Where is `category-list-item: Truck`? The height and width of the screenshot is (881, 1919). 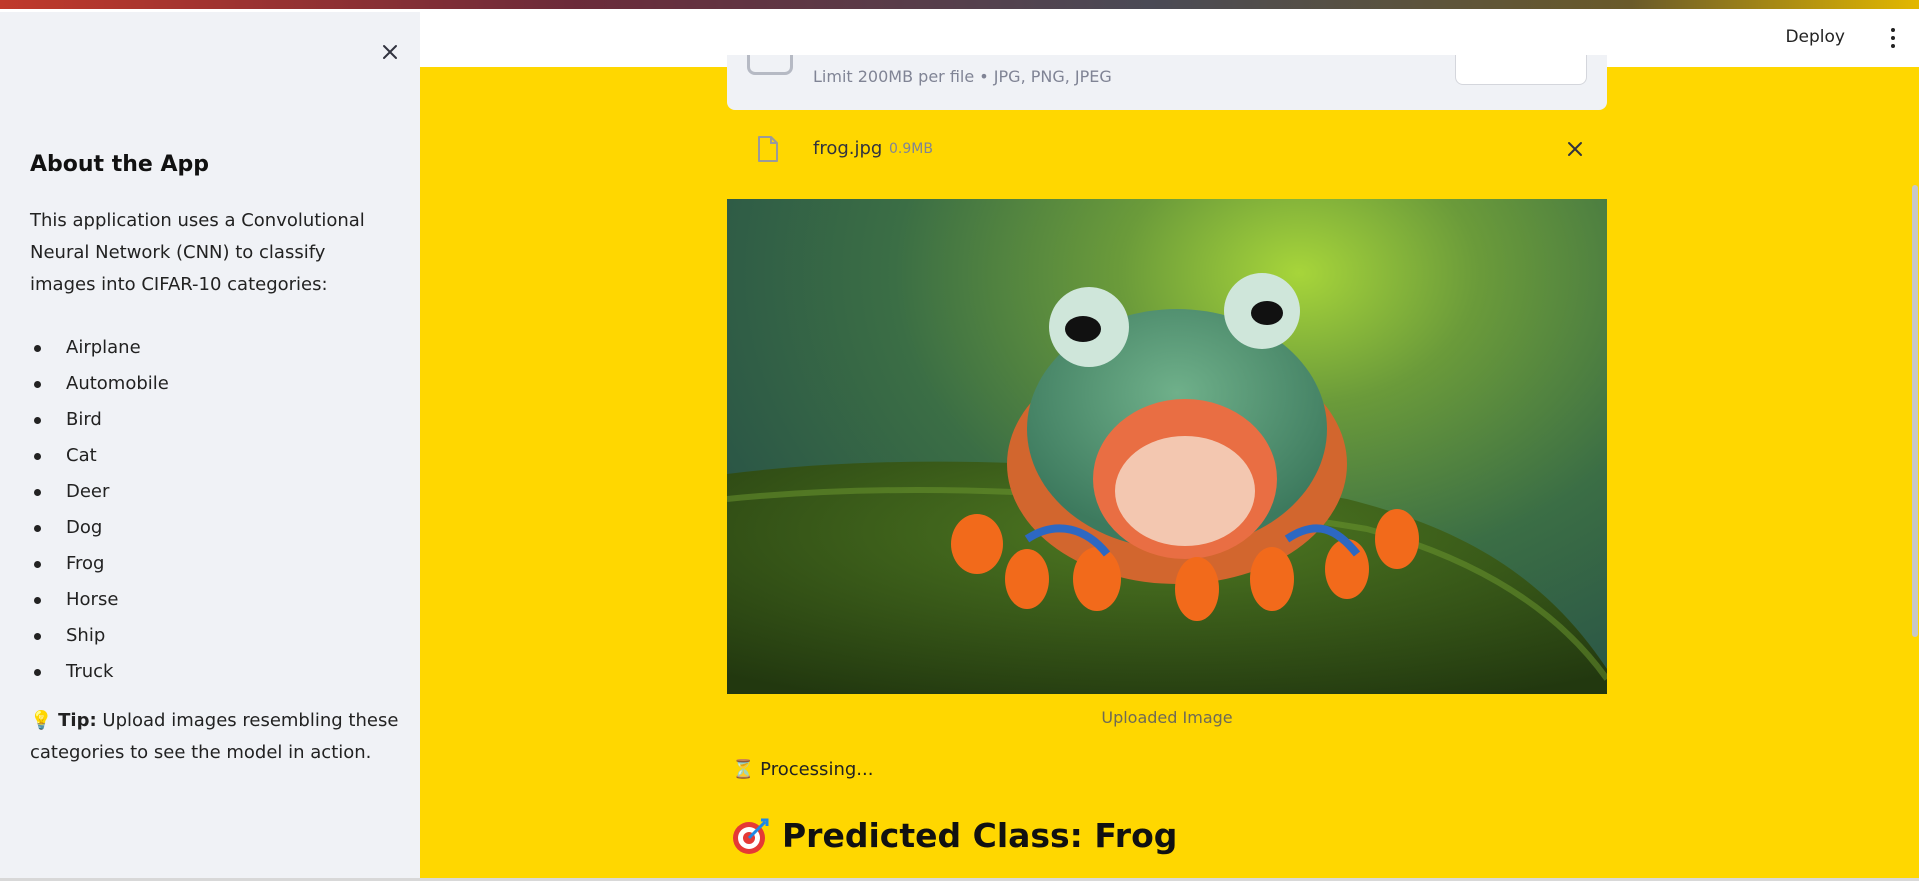 category-list-item: Truck is located at coordinates (99, 672).